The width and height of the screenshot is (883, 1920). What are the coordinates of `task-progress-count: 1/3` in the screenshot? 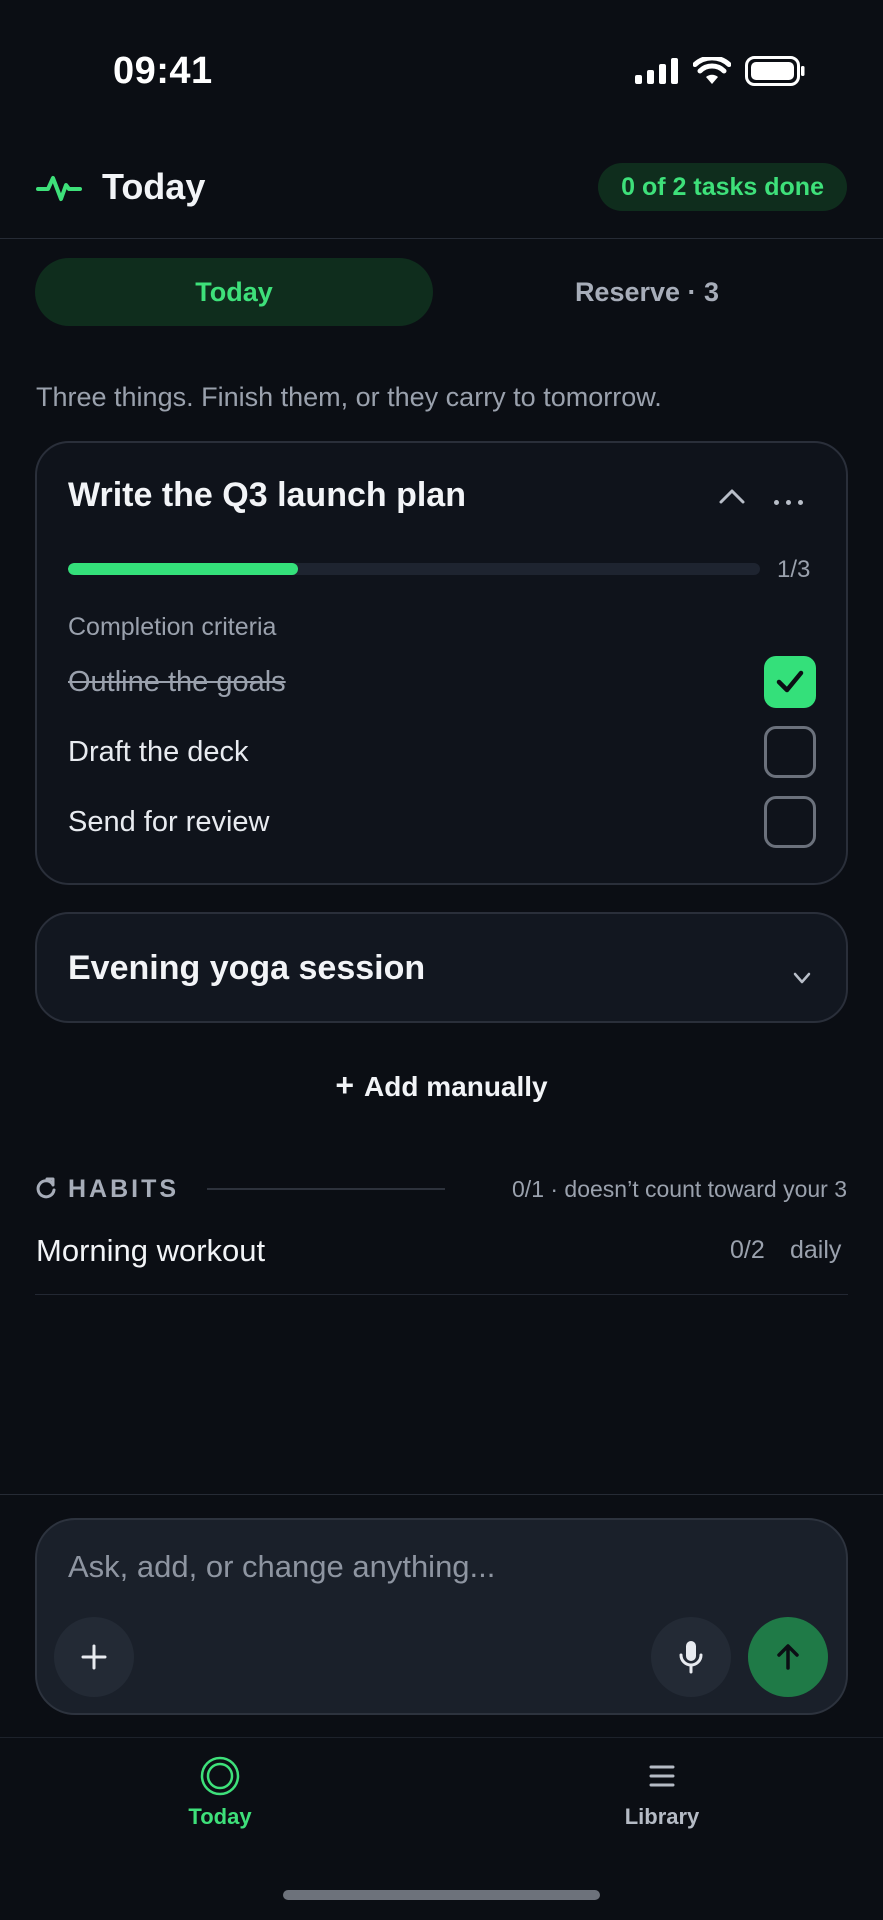 It's located at (794, 569).